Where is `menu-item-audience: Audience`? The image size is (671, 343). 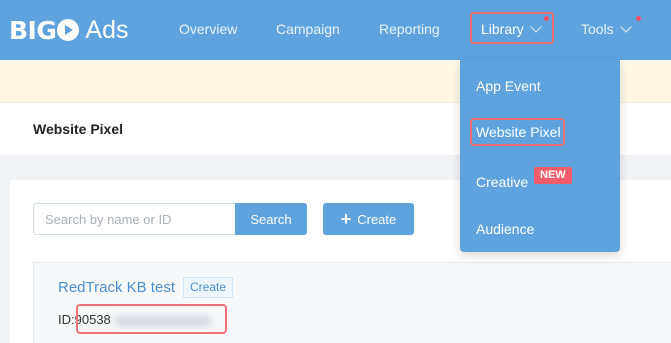 menu-item-audience: Audience is located at coordinates (505, 229).